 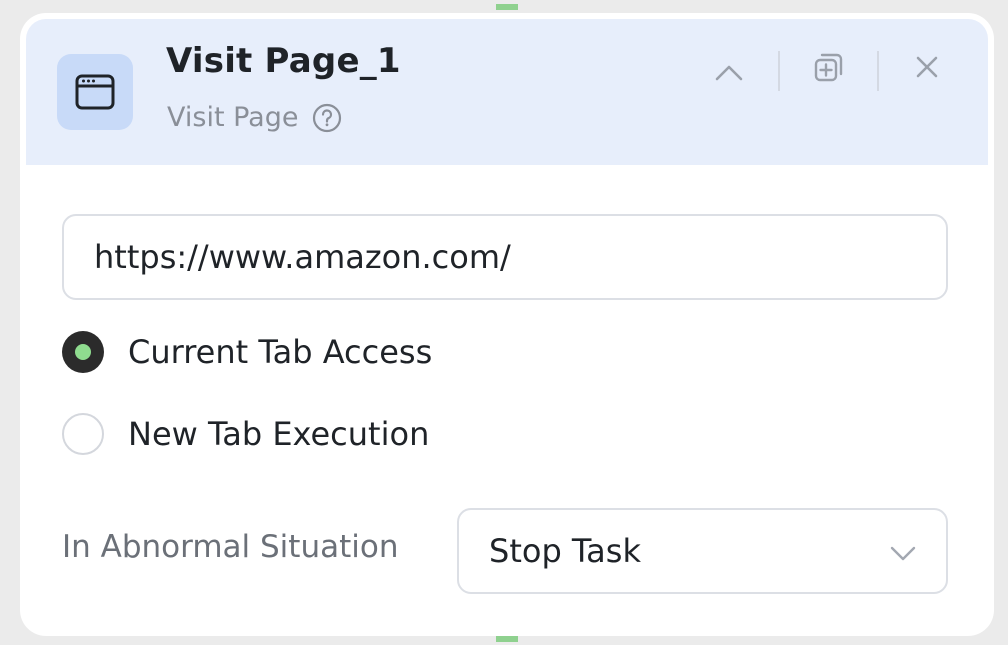 I want to click on node-subtitle: Visit Page, so click(x=254, y=117).